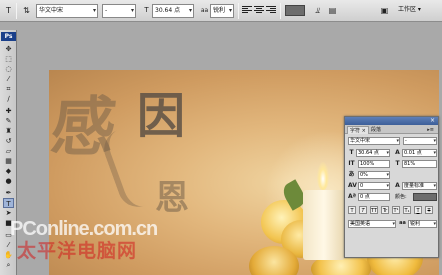  Describe the element at coordinates (352, 185) in the screenshot. I see `kerning-icon: AV` at that location.